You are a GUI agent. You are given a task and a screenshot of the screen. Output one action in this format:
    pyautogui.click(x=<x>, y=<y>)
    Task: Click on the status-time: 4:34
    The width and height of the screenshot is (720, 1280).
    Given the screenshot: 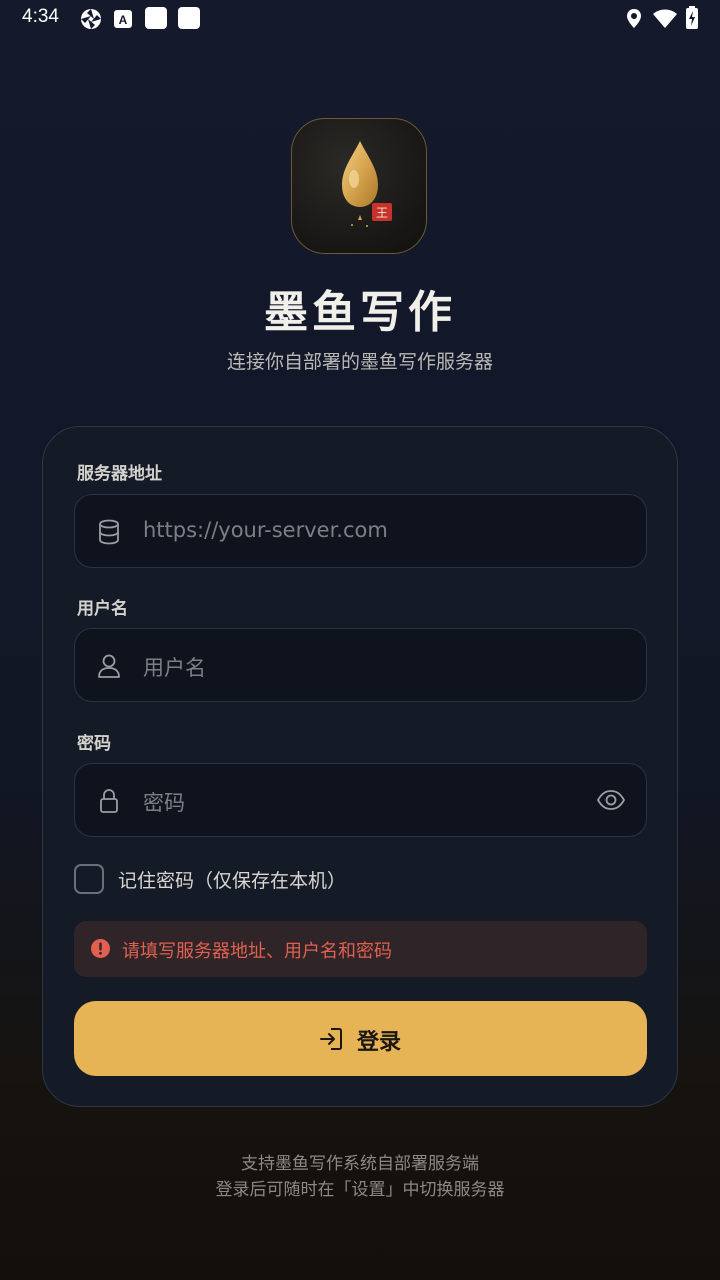 What is the action you would take?
    pyautogui.click(x=40, y=16)
    